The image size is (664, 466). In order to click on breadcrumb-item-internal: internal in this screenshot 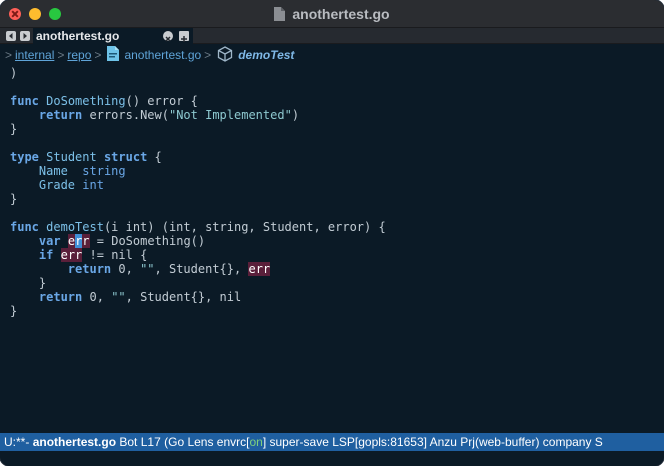, I will do `click(34, 55)`.